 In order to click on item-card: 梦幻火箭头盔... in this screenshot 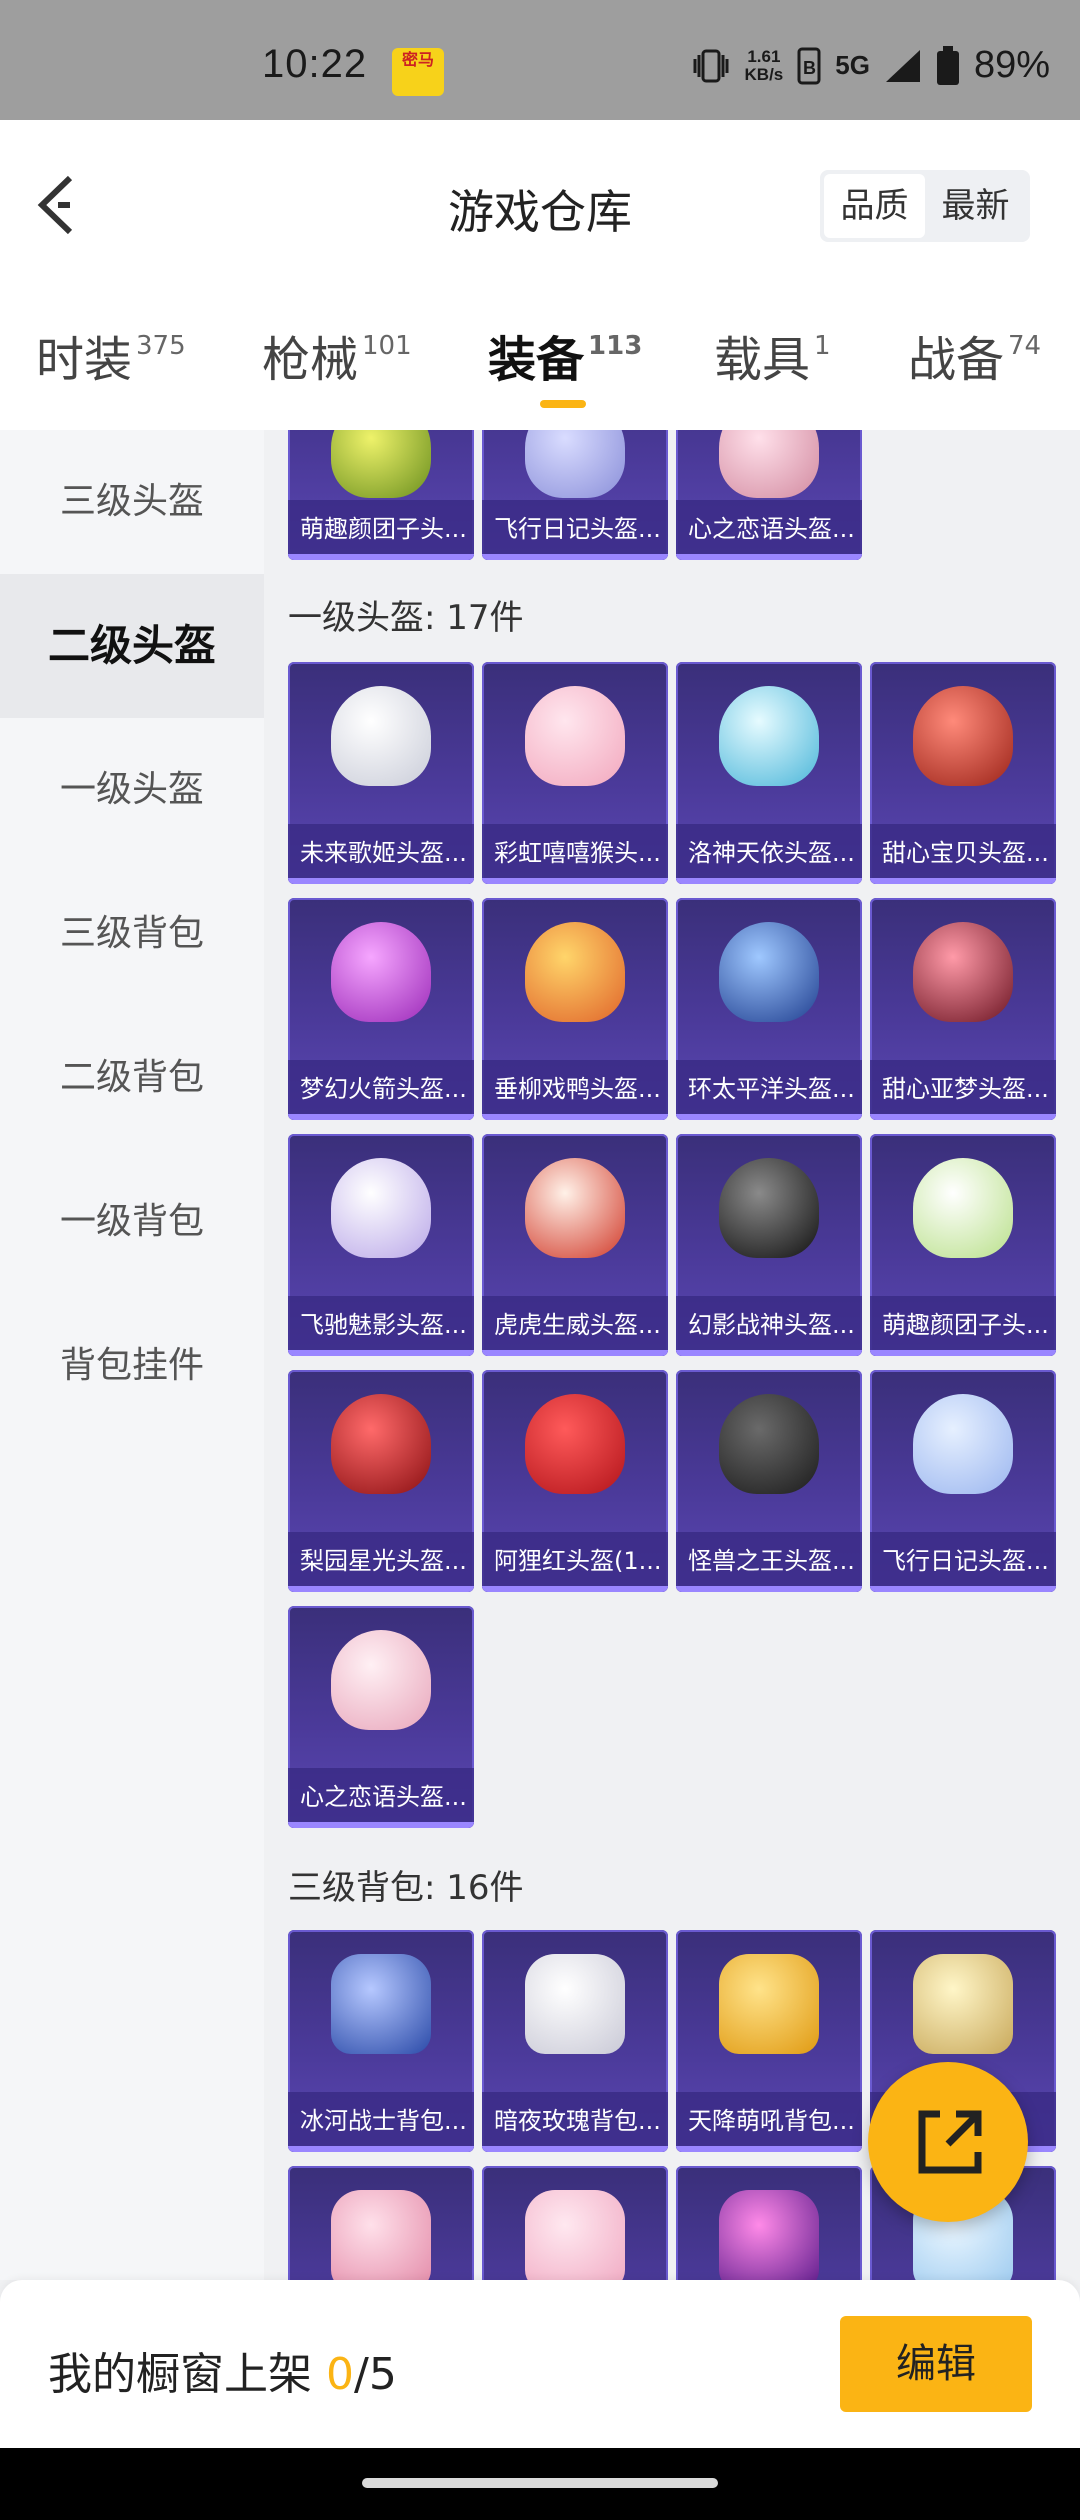, I will do `click(381, 1009)`.